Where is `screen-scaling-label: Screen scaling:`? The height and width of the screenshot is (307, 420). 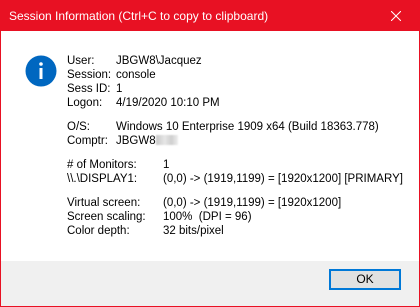 screen-scaling-label: Screen scaling: is located at coordinates (106, 217).